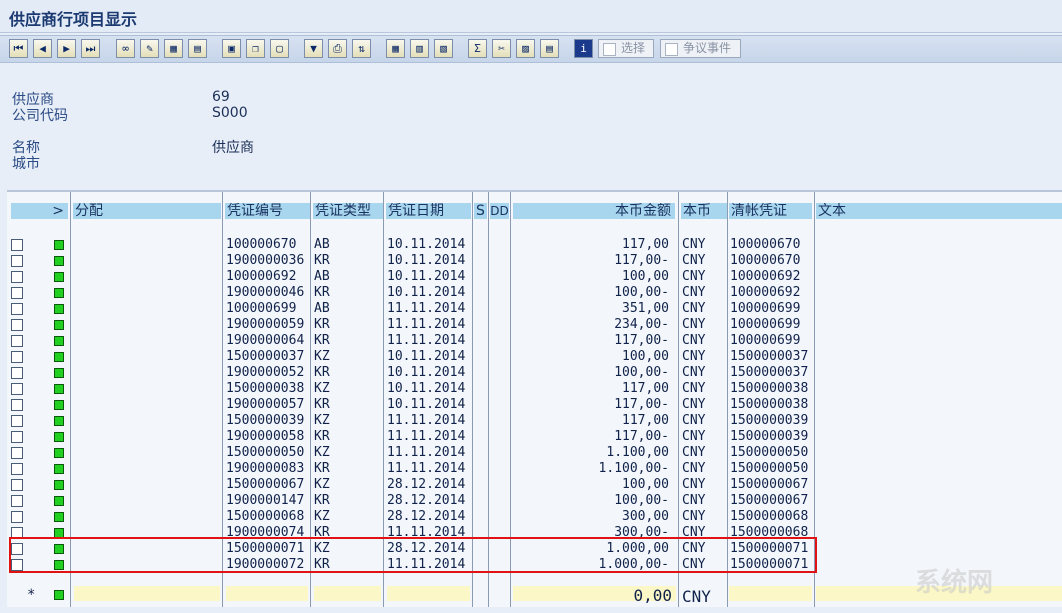 This screenshot has width=1062, height=613. I want to click on info-icon: i, so click(583, 48).